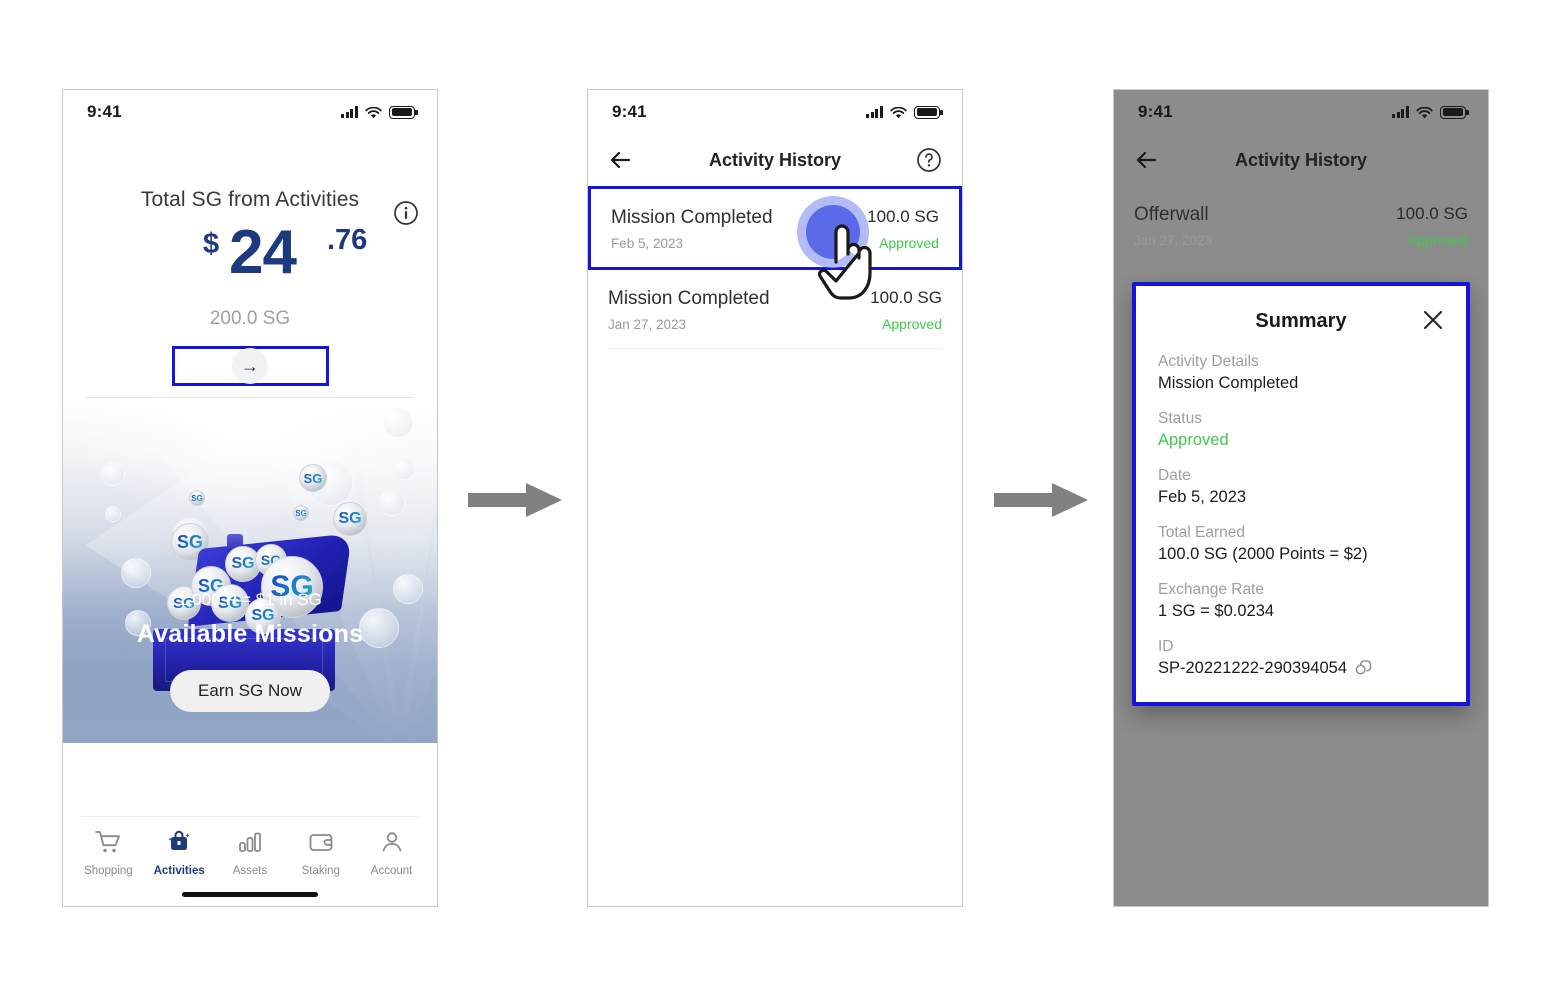 The width and height of the screenshot is (1547, 1000). Describe the element at coordinates (320, 871) in the screenshot. I see `nav-label: Staking` at that location.